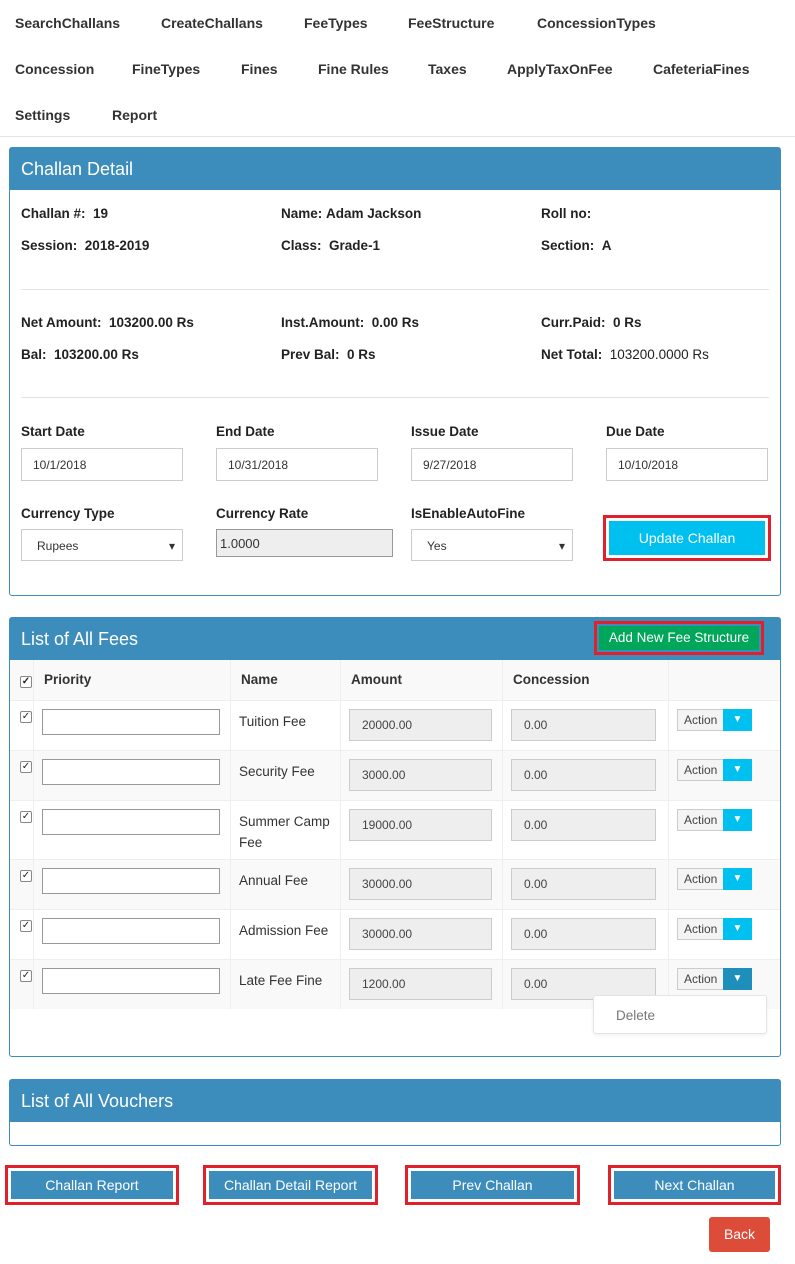 The height and width of the screenshot is (1264, 795). Describe the element at coordinates (353, 69) in the screenshot. I see `nav-fine-rules: Fine Rules` at that location.